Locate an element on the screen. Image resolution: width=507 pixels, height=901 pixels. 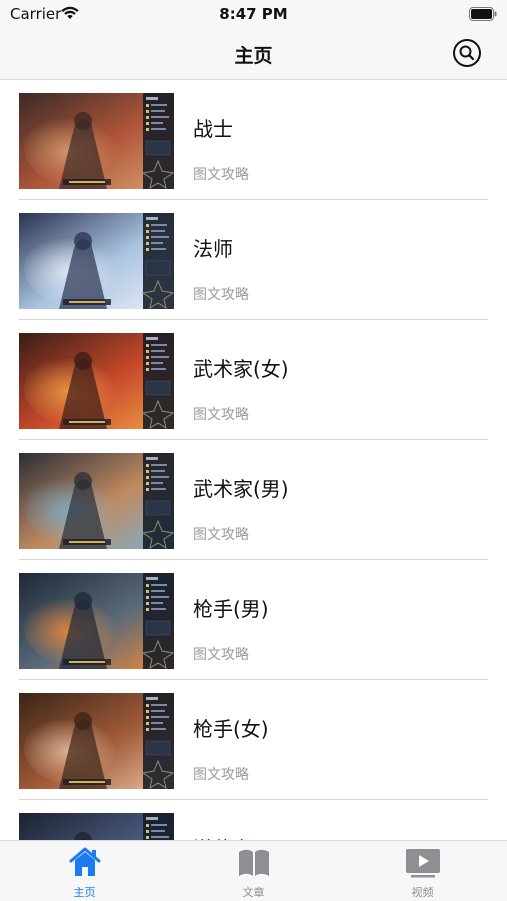
tab-home-label: 主页 is located at coordinates (84, 892).